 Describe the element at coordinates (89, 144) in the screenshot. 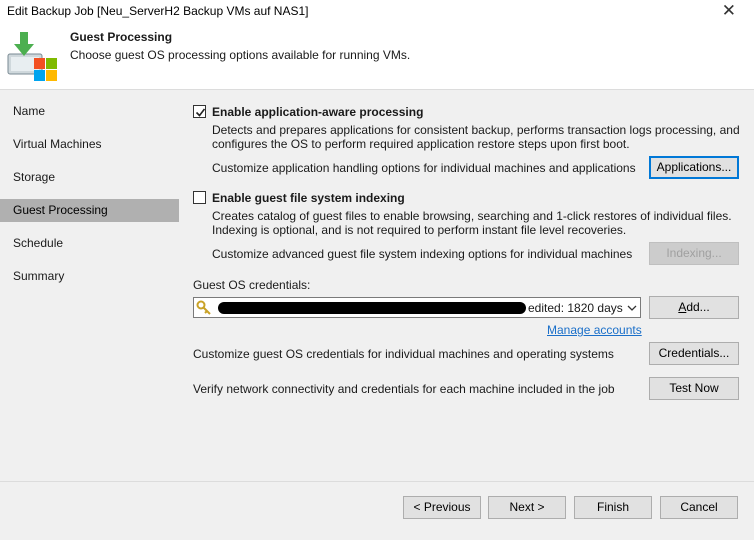

I see `sidebar-item-virtual-machines: Virtual Machines` at that location.